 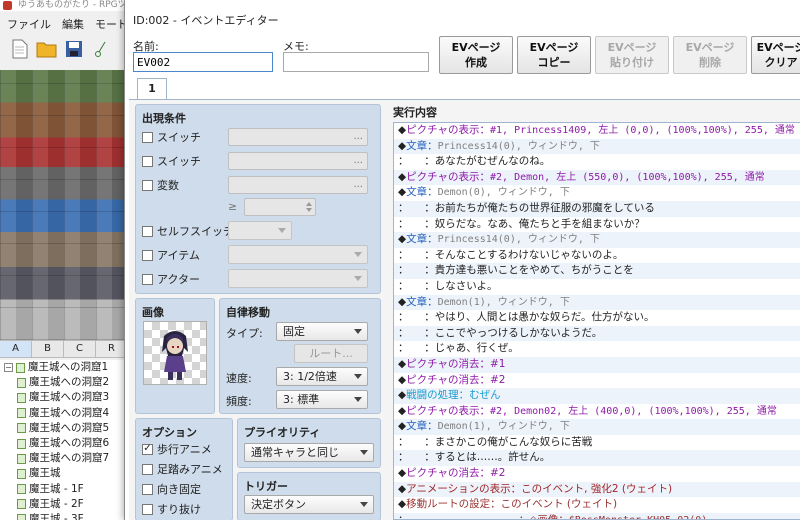 I want to click on open-project-button, so click(x=47, y=49).